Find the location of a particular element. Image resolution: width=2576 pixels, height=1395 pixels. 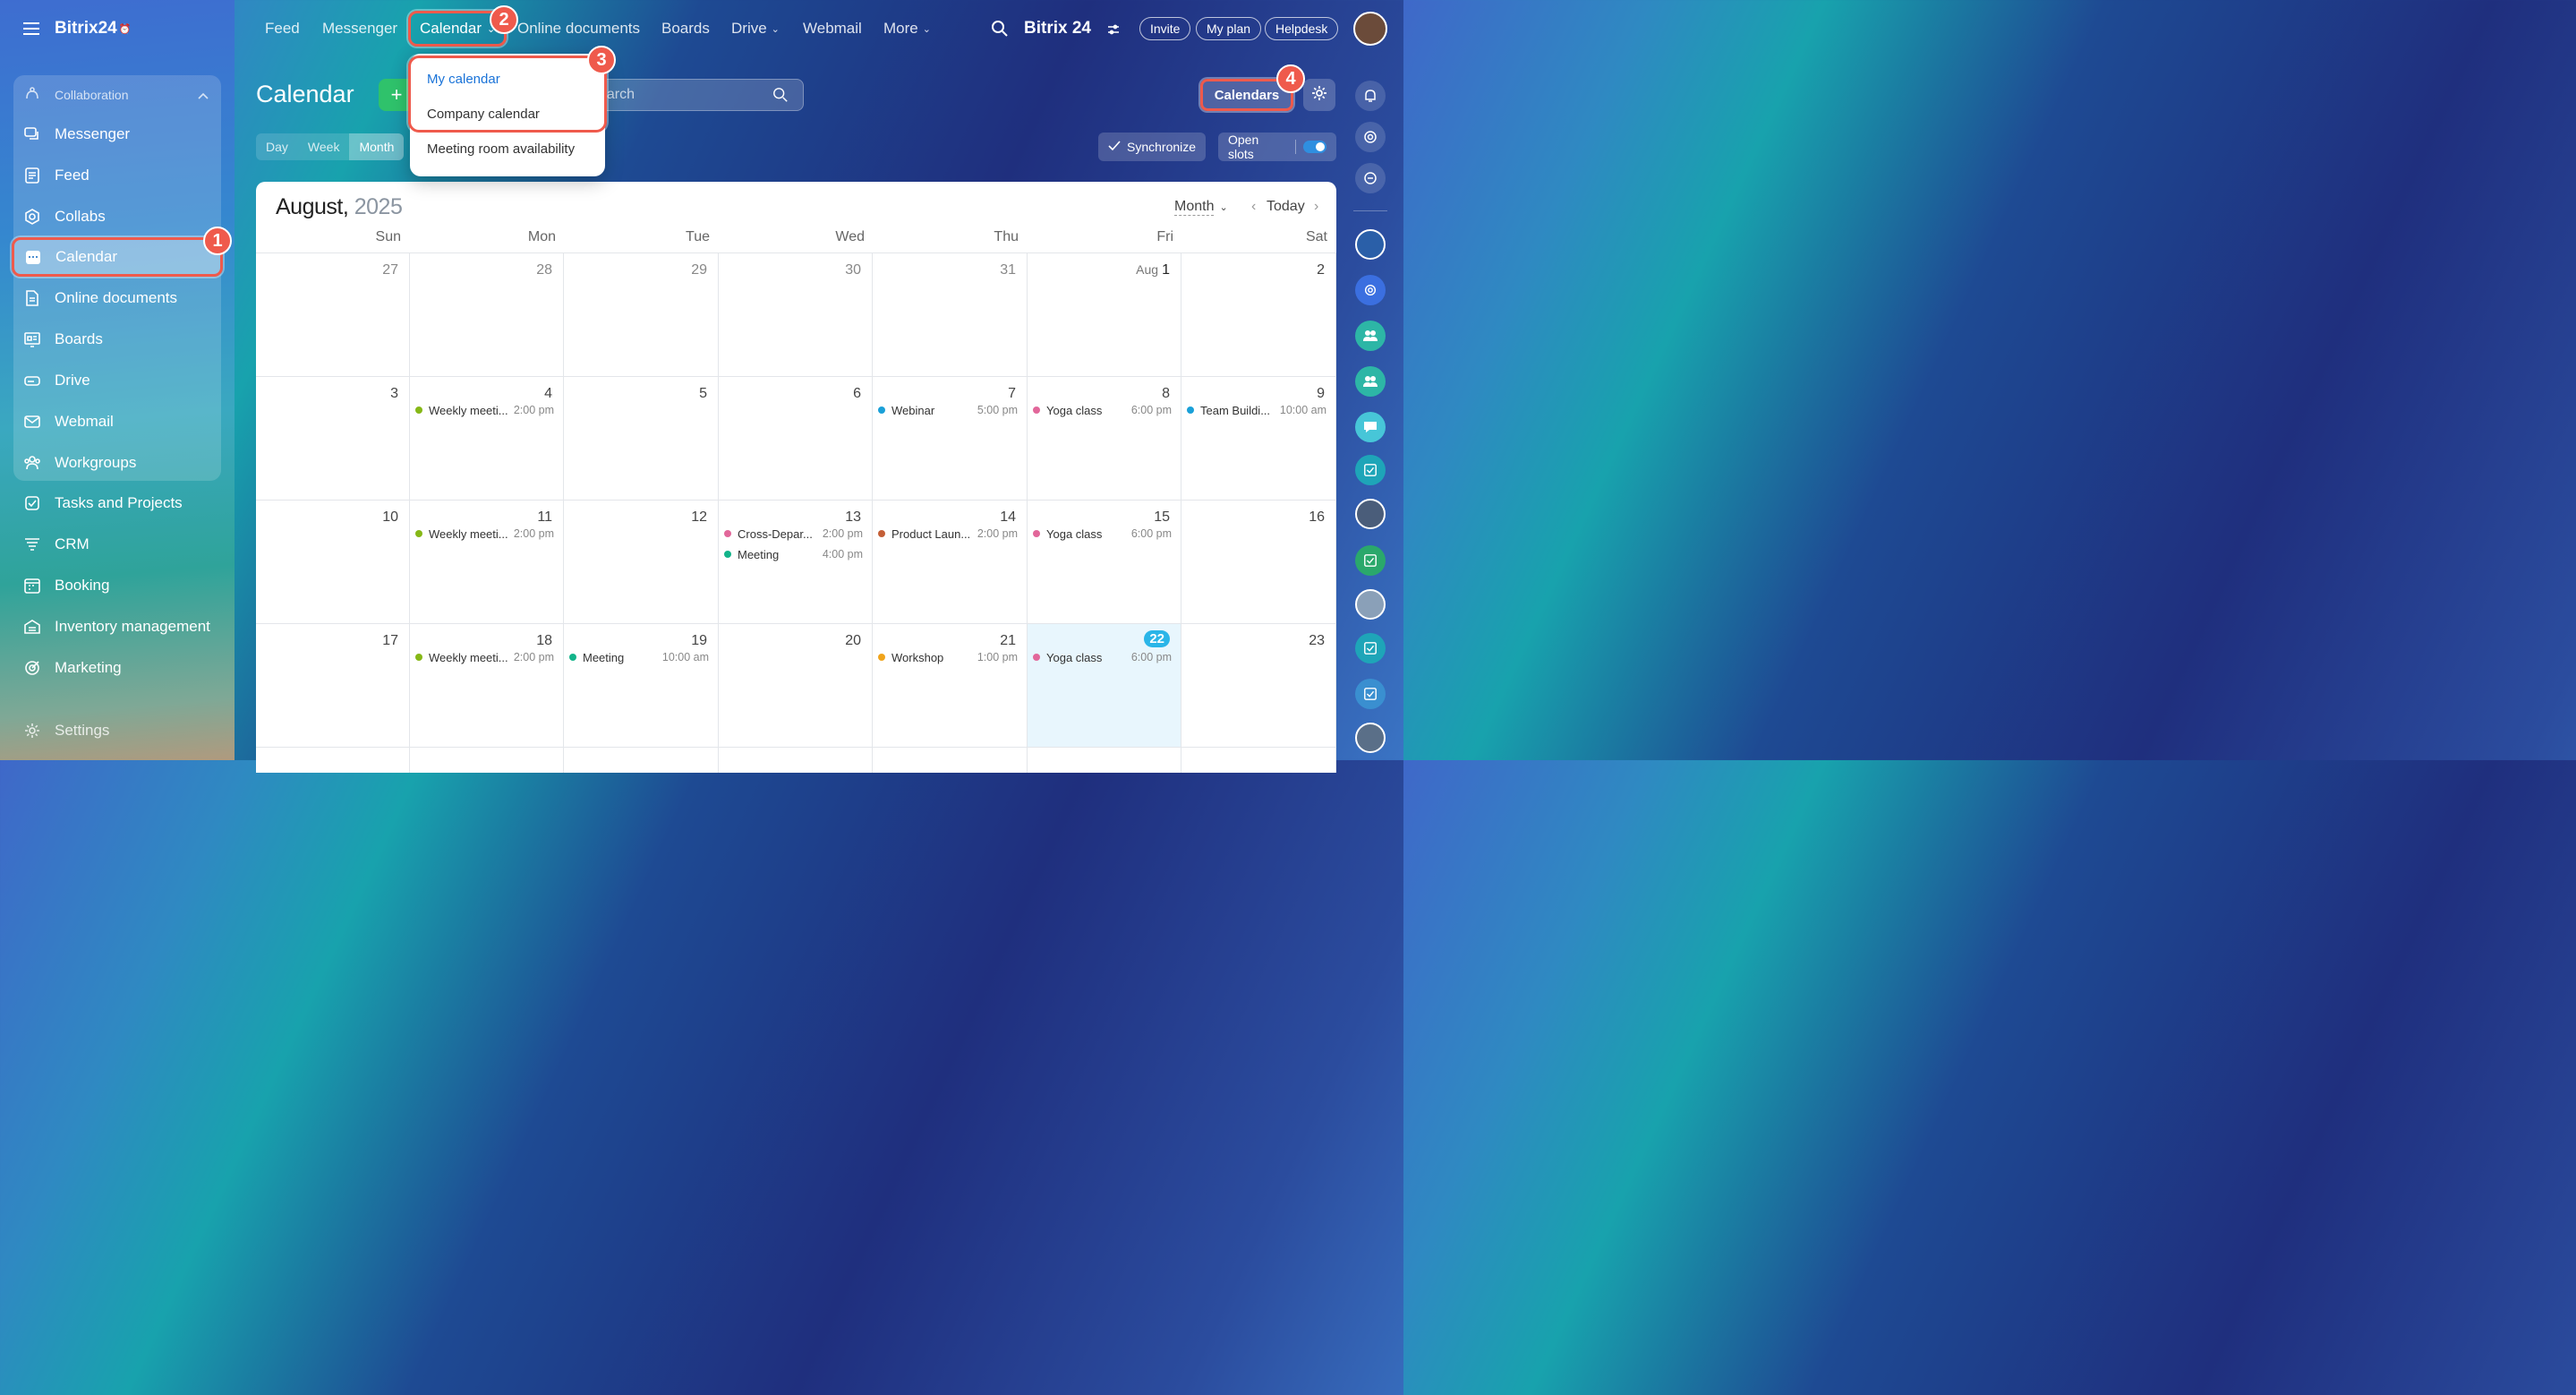

day-cell: 28 is located at coordinates (487, 315).